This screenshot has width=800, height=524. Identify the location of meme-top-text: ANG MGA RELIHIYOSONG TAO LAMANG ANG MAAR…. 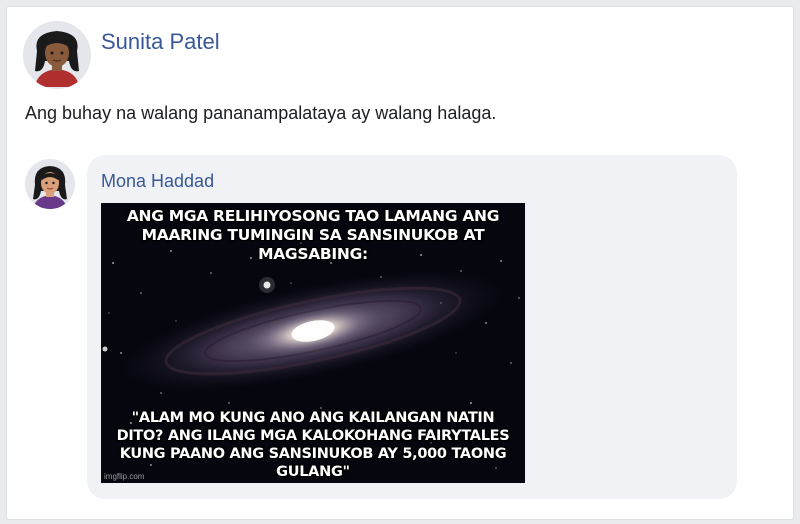
(313, 235).